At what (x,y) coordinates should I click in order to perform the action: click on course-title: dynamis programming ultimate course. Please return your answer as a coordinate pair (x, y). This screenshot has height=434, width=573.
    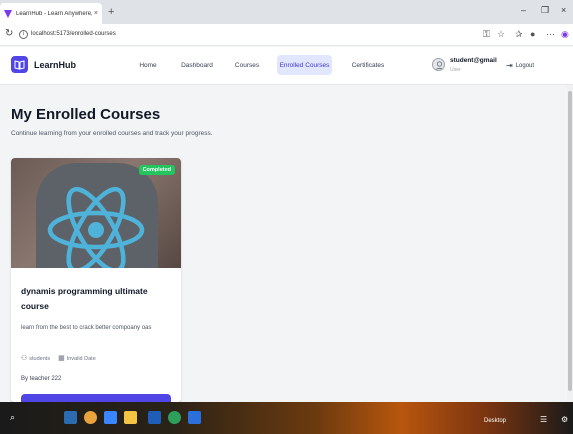
    Looking at the image, I should click on (97, 299).